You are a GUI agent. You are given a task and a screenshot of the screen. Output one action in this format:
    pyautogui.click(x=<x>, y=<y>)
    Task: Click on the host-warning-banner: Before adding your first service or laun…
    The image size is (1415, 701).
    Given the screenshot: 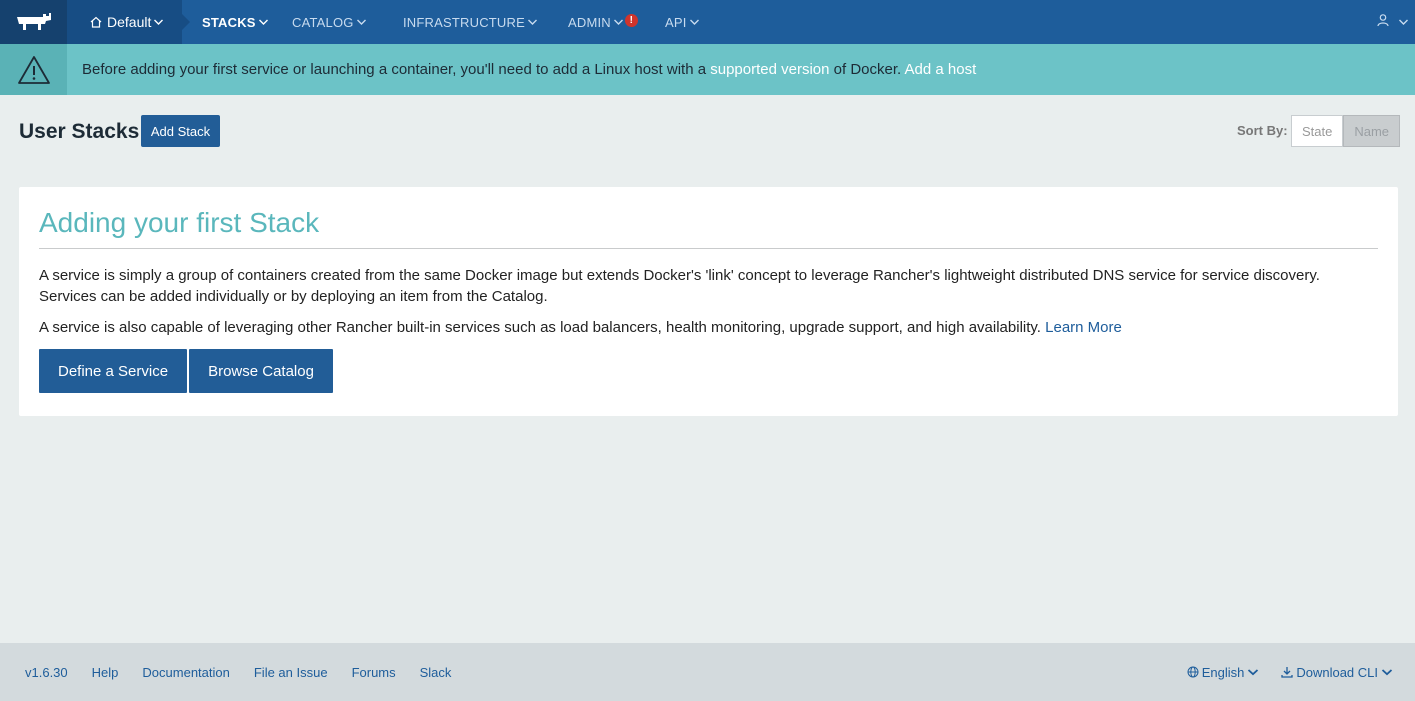 What is the action you would take?
    pyautogui.click(x=707, y=69)
    